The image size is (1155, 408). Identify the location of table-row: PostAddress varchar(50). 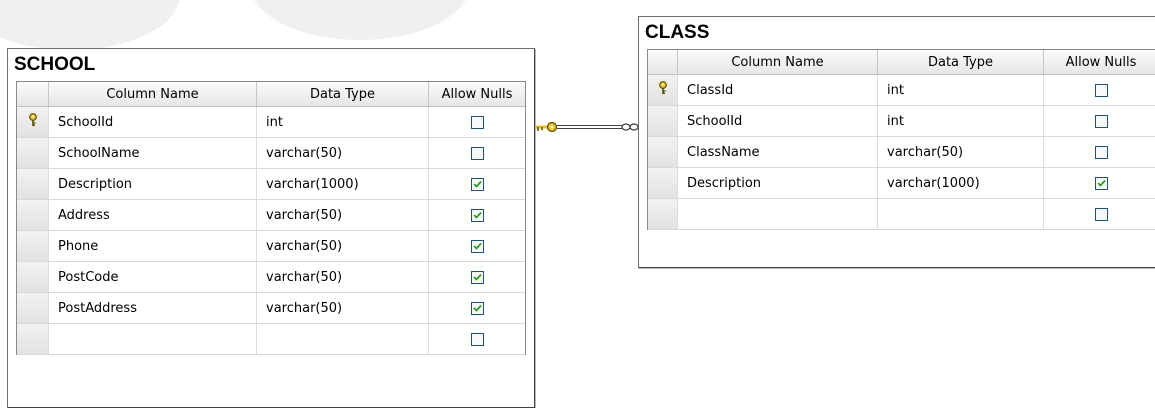
(271, 308).